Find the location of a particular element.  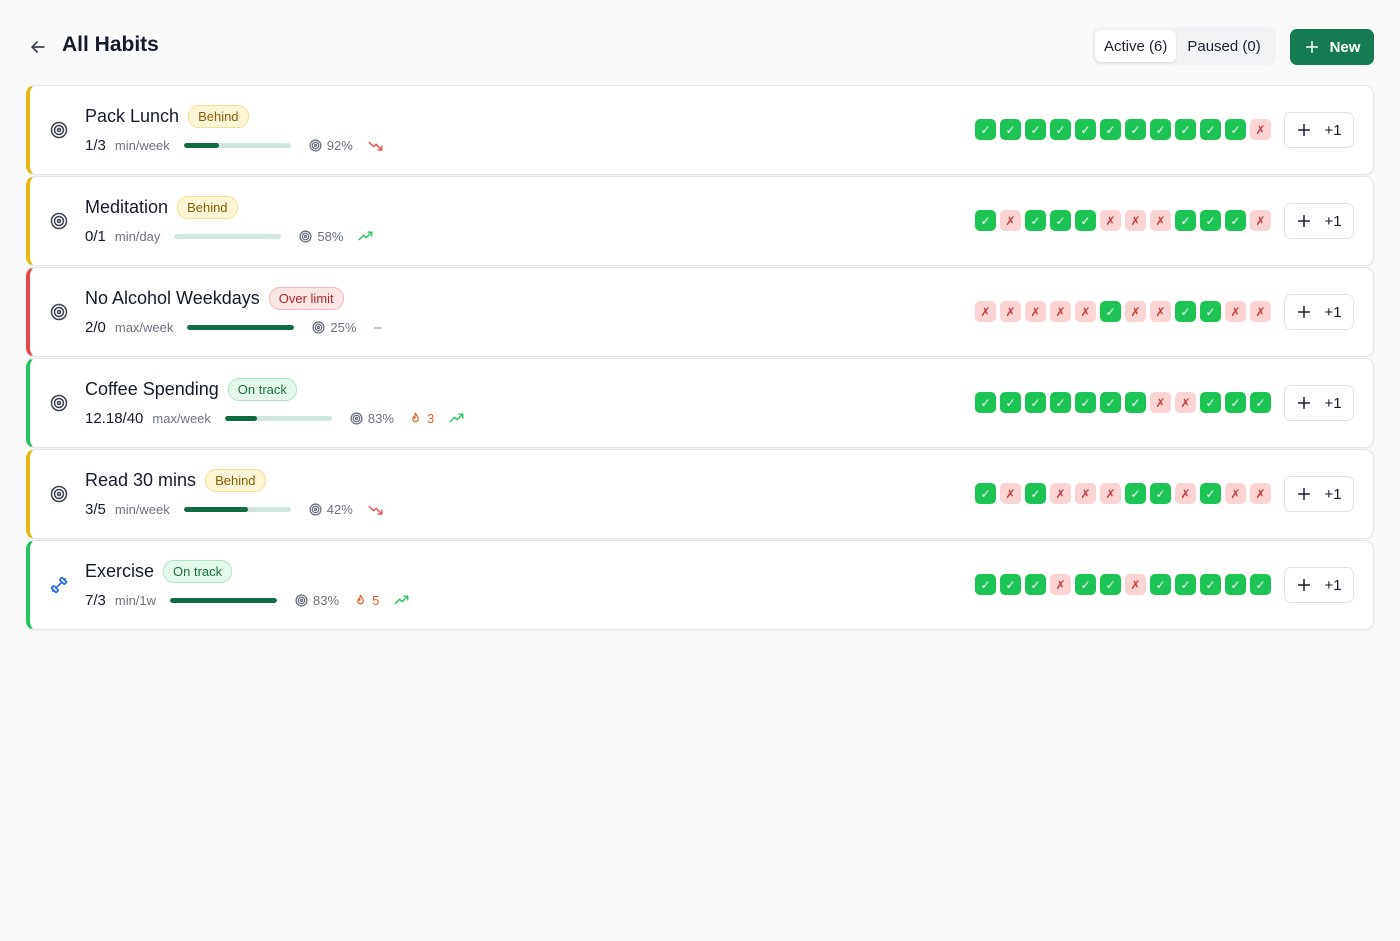

habit-name: No Alcohol Weekdays is located at coordinates (172, 298).